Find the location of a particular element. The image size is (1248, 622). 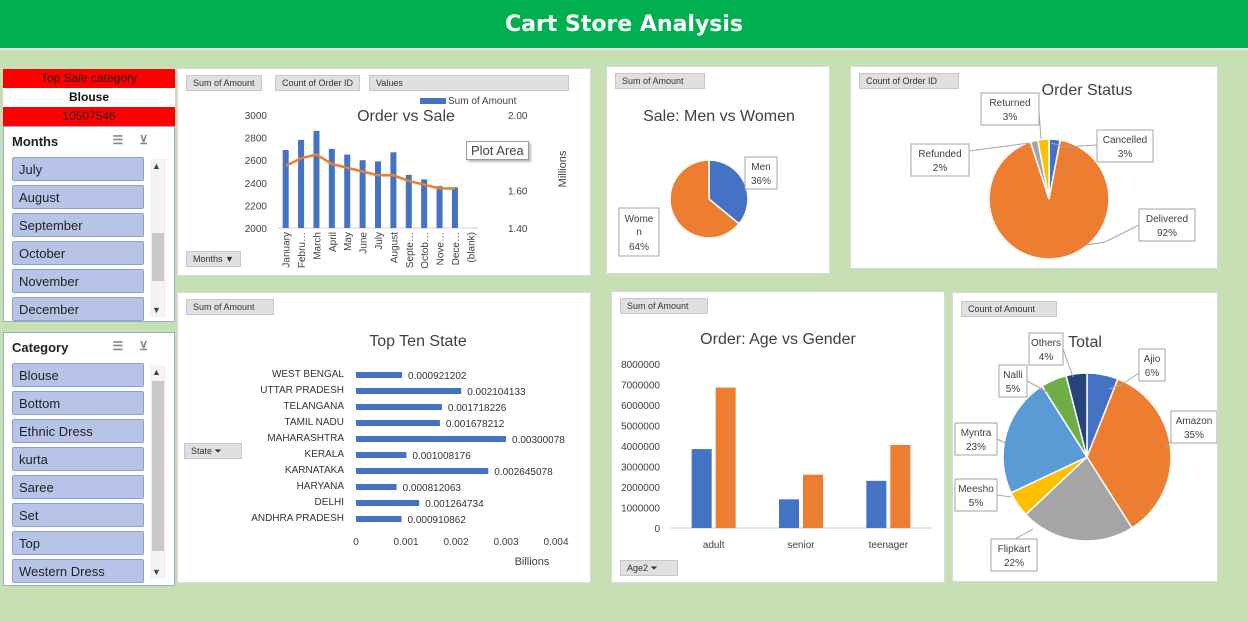

x-tick-label: adult is located at coordinates (714, 545).